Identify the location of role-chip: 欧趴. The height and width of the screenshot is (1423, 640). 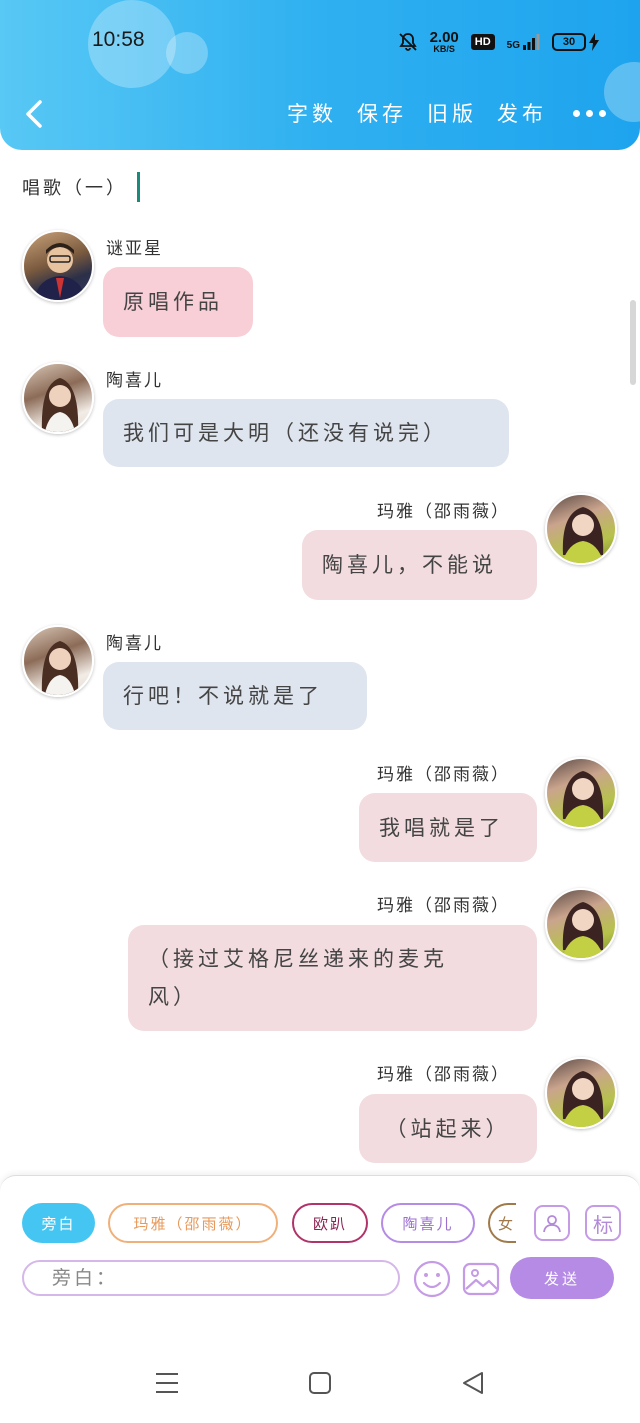
(330, 1223).